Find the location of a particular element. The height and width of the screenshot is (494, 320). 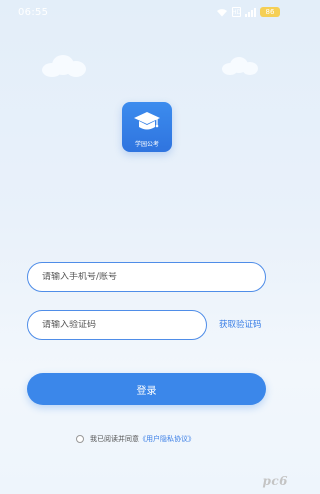

verification-code-input is located at coordinates (124, 325).